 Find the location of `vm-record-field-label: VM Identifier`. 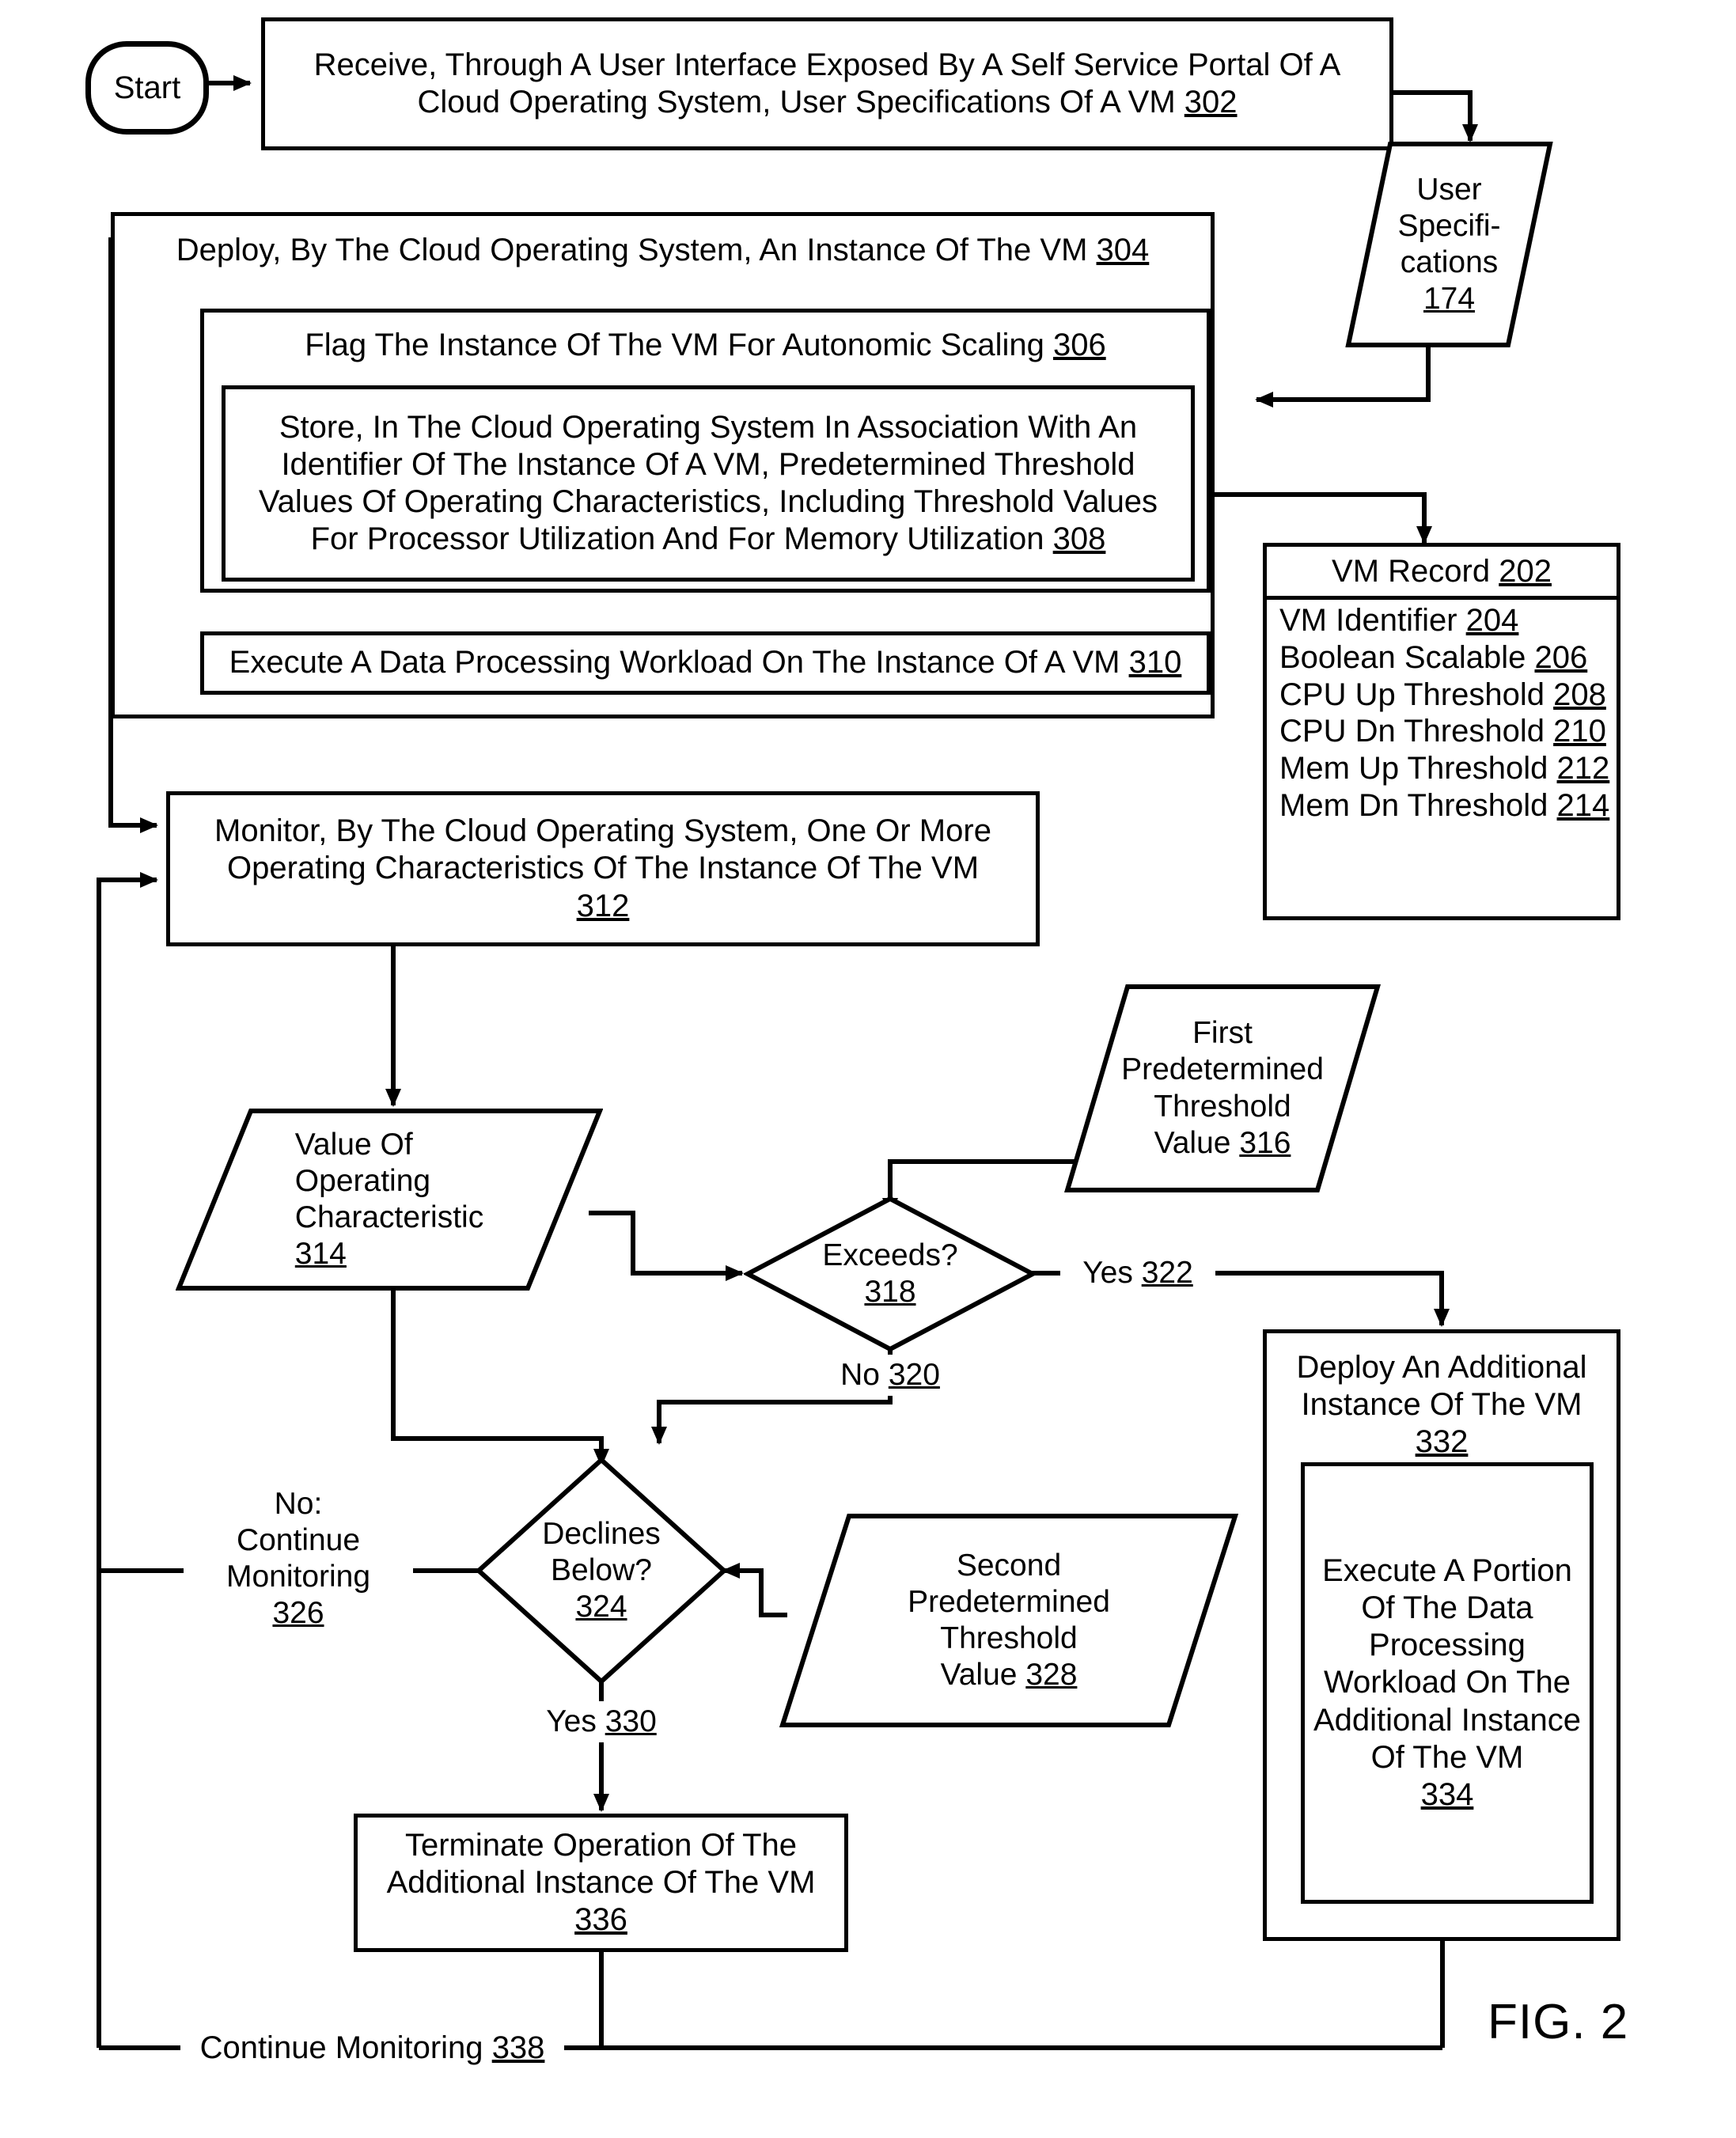

vm-record-field-label: VM Identifier is located at coordinates (1368, 620).